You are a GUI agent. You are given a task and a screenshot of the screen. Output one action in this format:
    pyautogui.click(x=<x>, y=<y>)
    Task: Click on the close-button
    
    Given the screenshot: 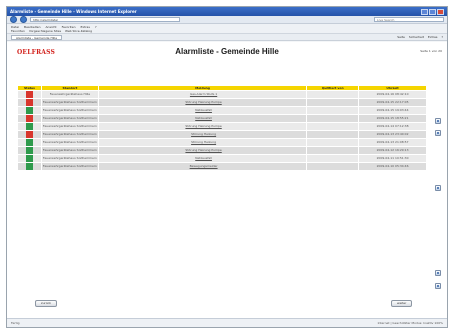 What is the action you would take?
    pyautogui.click(x=440, y=11)
    